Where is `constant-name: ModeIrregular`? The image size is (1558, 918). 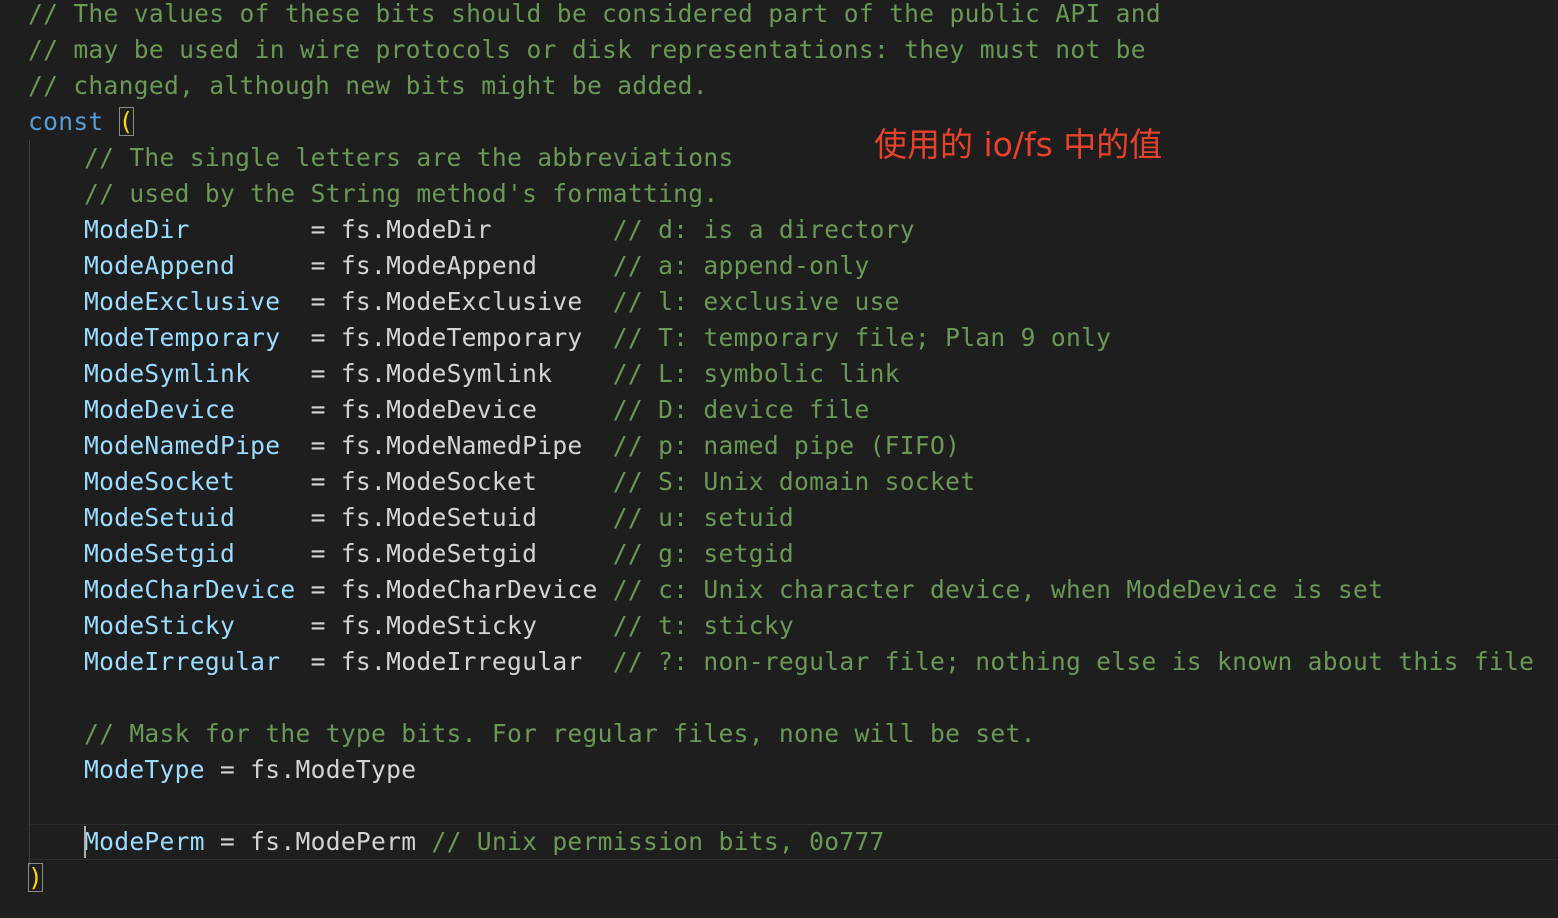
constant-name: ModeIrregular is located at coordinates (197, 661).